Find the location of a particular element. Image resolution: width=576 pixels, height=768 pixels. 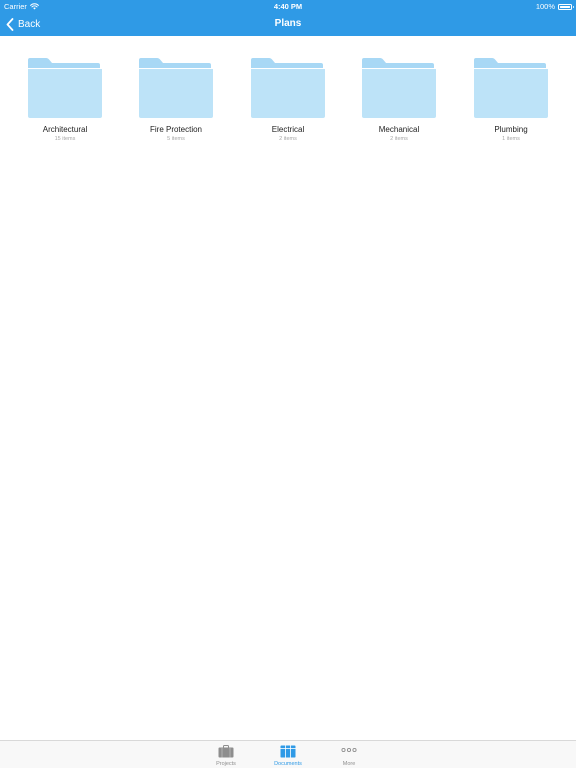

more-icon is located at coordinates (349, 750).